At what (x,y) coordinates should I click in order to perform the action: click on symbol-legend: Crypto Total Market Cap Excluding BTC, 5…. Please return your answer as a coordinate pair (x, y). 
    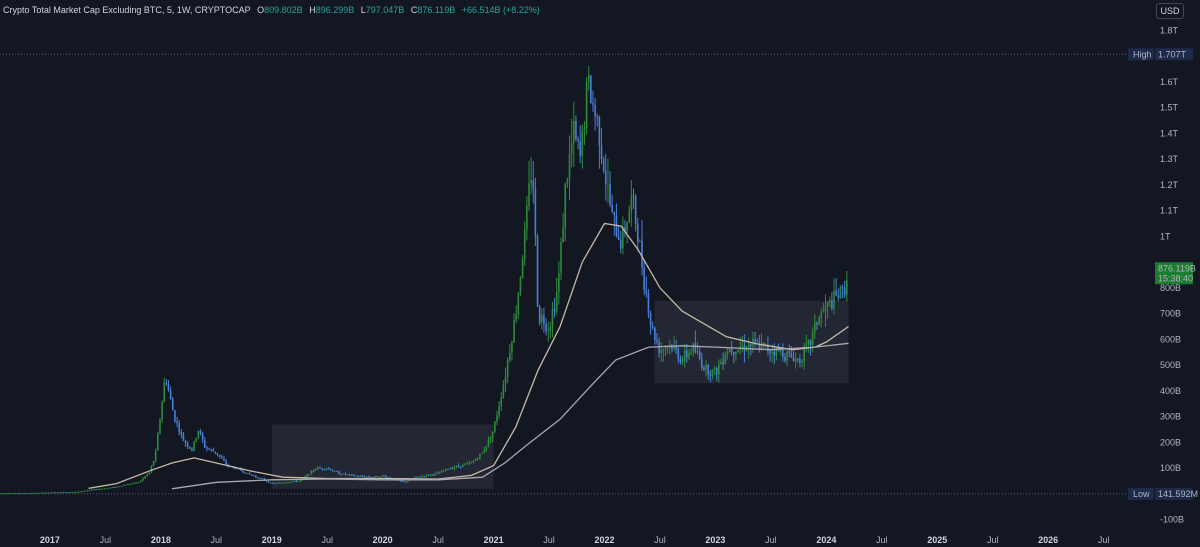
    Looking at the image, I should click on (273, 11).